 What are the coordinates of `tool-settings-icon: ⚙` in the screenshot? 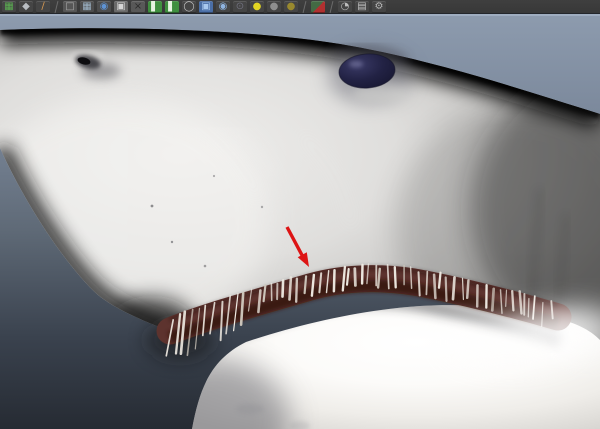 It's located at (379, 7).